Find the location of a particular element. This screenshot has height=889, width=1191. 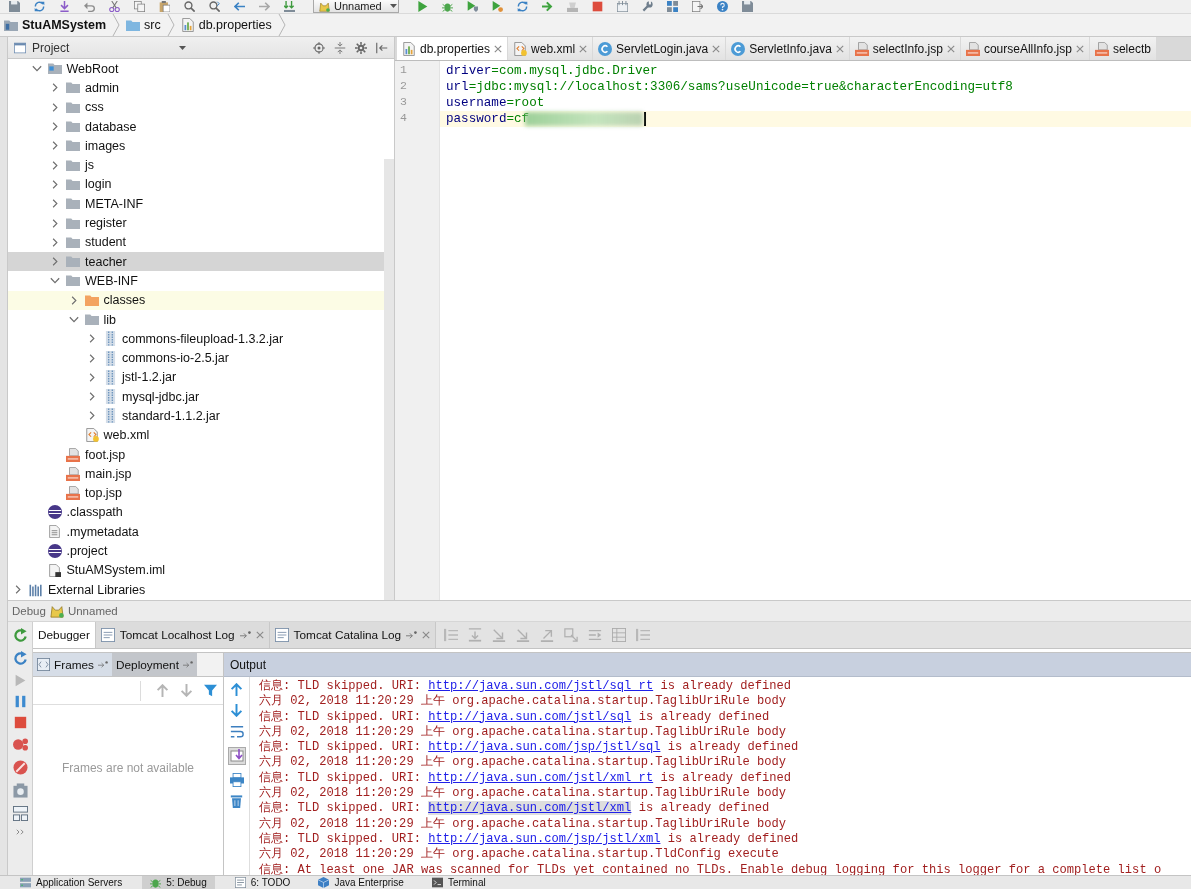

log-link: http://java.sun.com/jsp/jstl/xml is located at coordinates (544, 838).